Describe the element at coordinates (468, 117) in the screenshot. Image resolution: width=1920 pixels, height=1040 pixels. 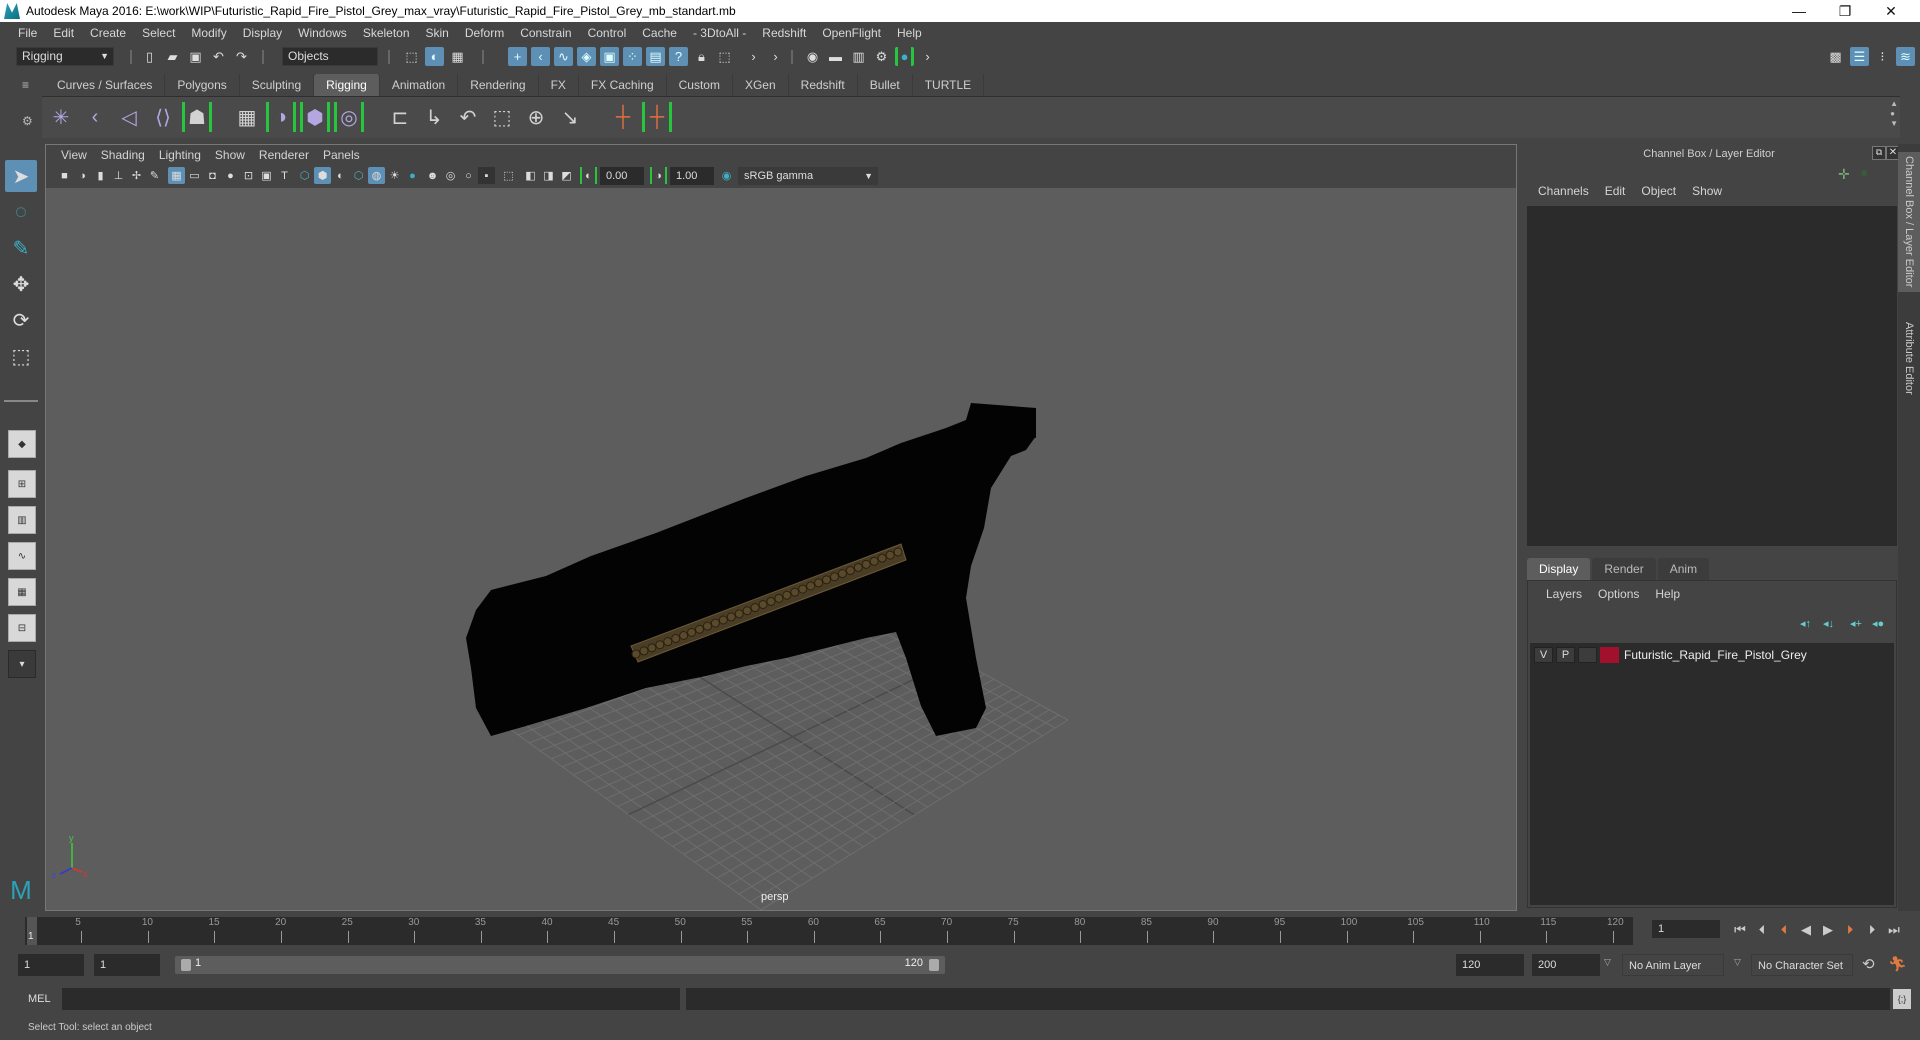
I see `orient-constraint-icon: ↶` at that location.